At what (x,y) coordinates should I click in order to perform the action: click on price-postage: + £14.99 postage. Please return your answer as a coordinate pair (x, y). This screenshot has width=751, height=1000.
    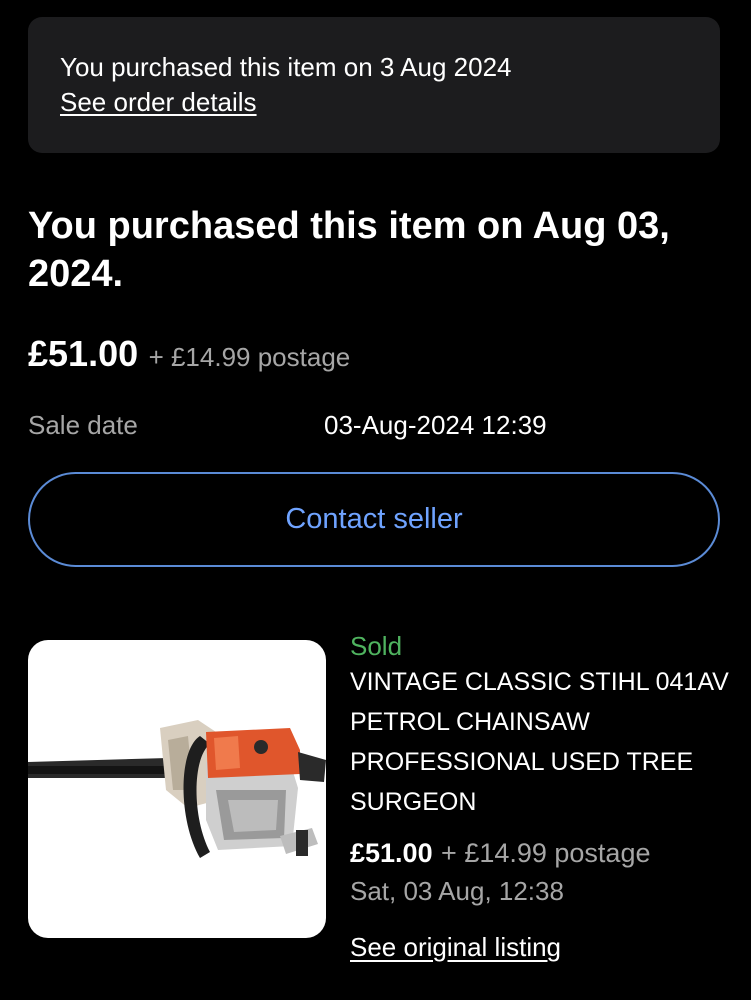
    Looking at the image, I should click on (249, 357).